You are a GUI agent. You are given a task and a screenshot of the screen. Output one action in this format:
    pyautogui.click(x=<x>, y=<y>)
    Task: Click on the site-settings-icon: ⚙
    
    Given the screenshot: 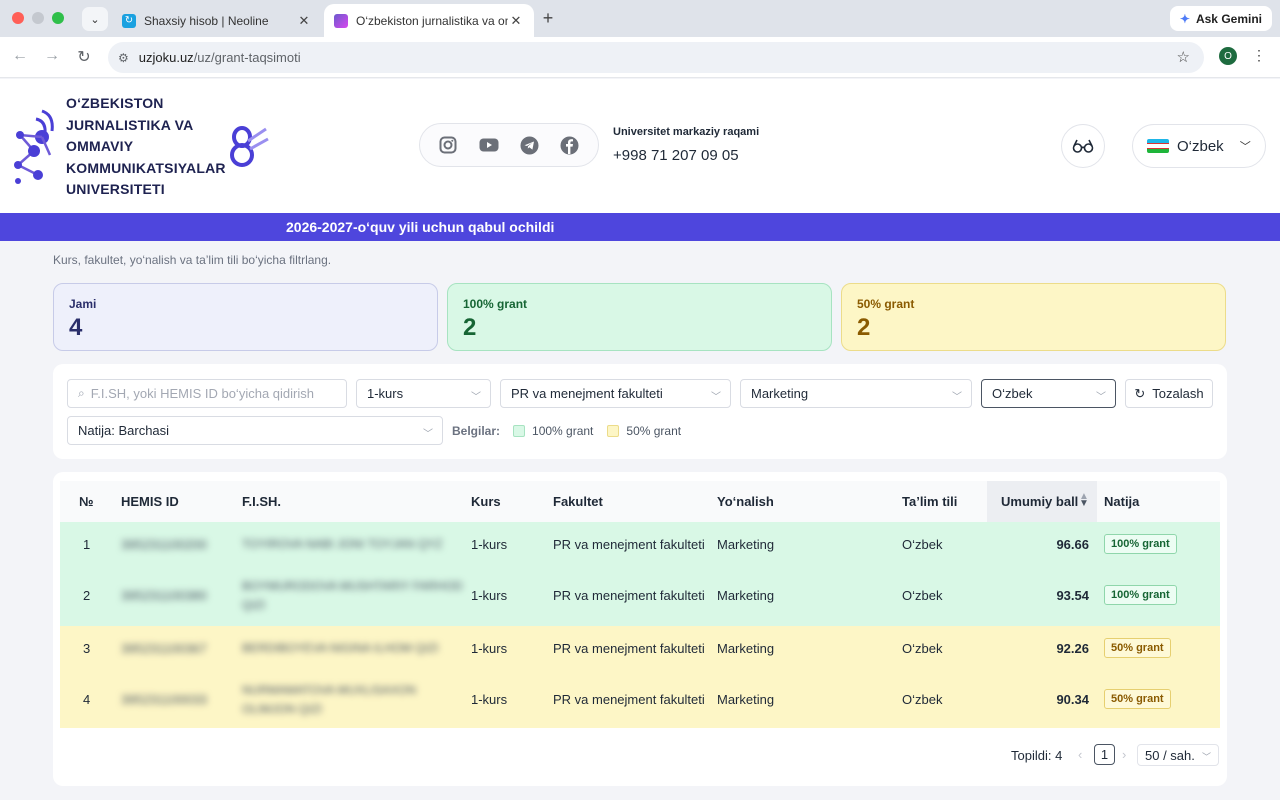 What is the action you would take?
    pyautogui.click(x=123, y=58)
    